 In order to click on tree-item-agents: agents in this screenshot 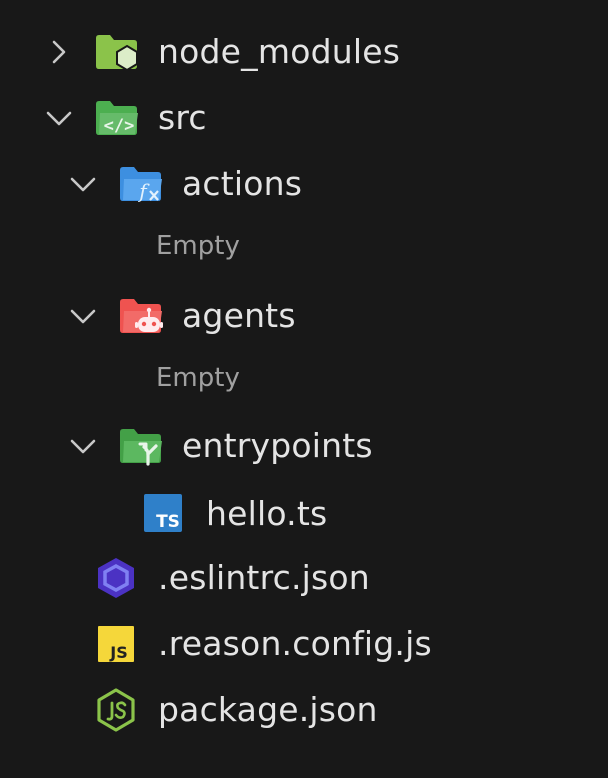, I will do `click(304, 316)`.